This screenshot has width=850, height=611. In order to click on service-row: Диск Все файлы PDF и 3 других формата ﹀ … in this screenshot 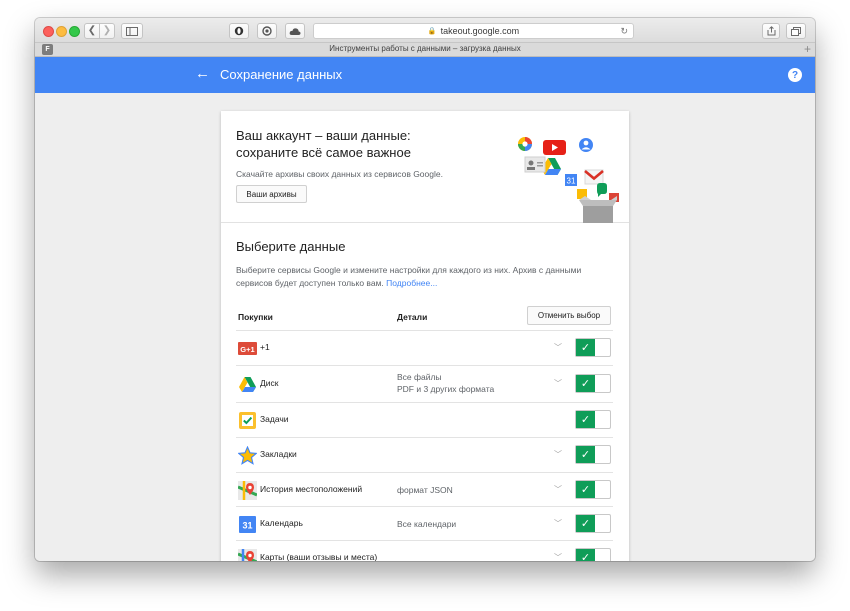, I will do `click(424, 383)`.